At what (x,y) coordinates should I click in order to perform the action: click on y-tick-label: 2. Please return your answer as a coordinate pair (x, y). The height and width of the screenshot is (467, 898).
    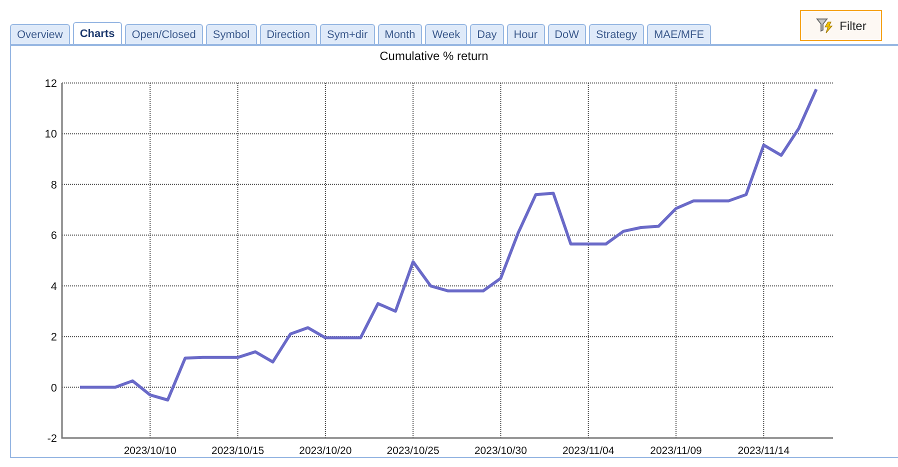
    Looking at the image, I should click on (53, 338).